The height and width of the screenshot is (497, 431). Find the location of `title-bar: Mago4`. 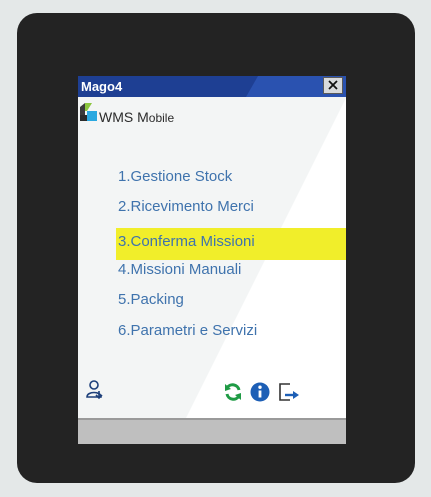

title-bar: Mago4 is located at coordinates (212, 86).